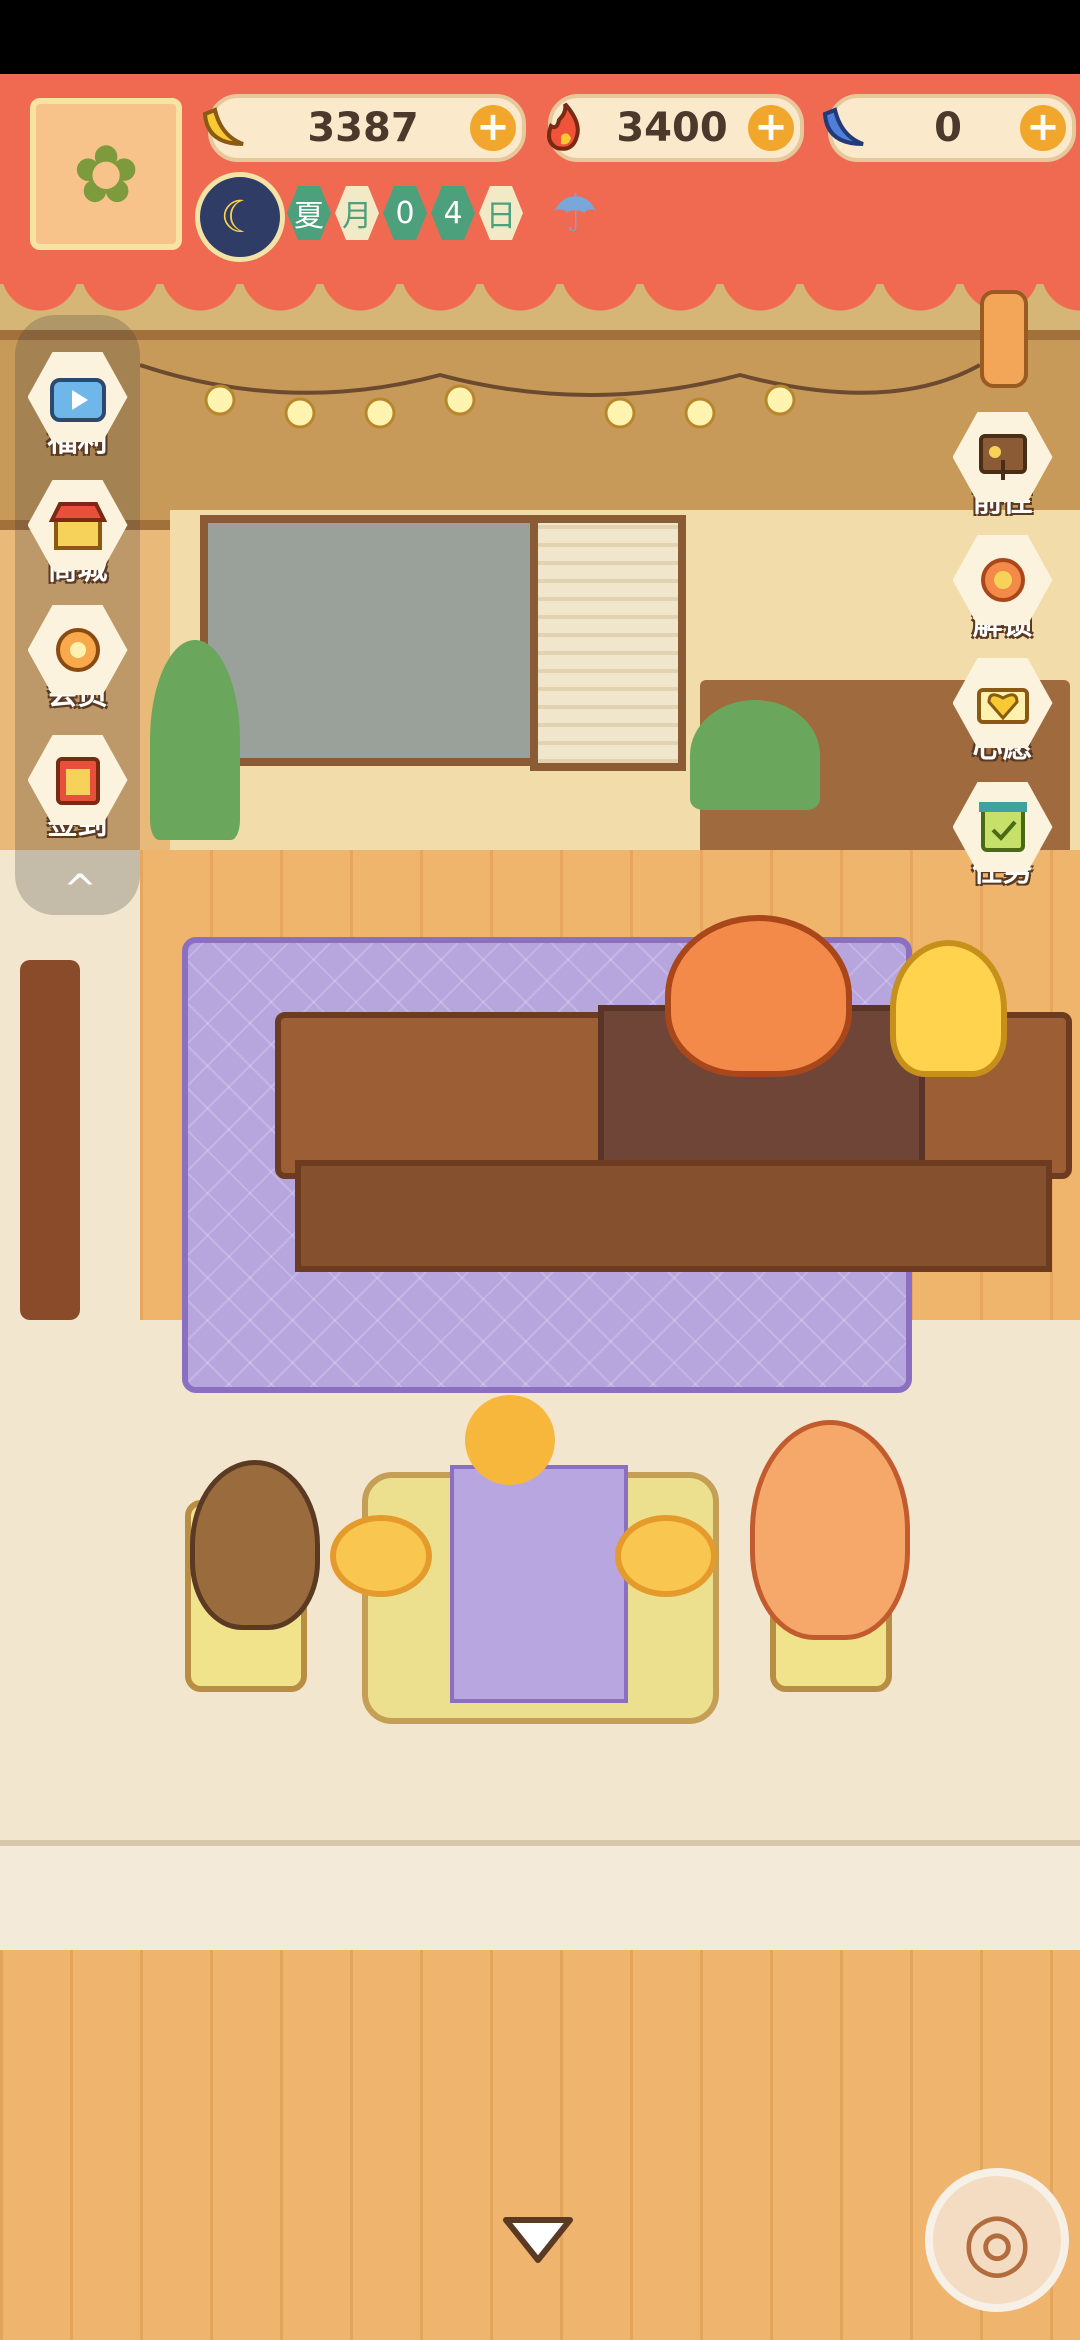  Describe the element at coordinates (1002, 827) in the screenshot. I see `checklist-icon` at that location.